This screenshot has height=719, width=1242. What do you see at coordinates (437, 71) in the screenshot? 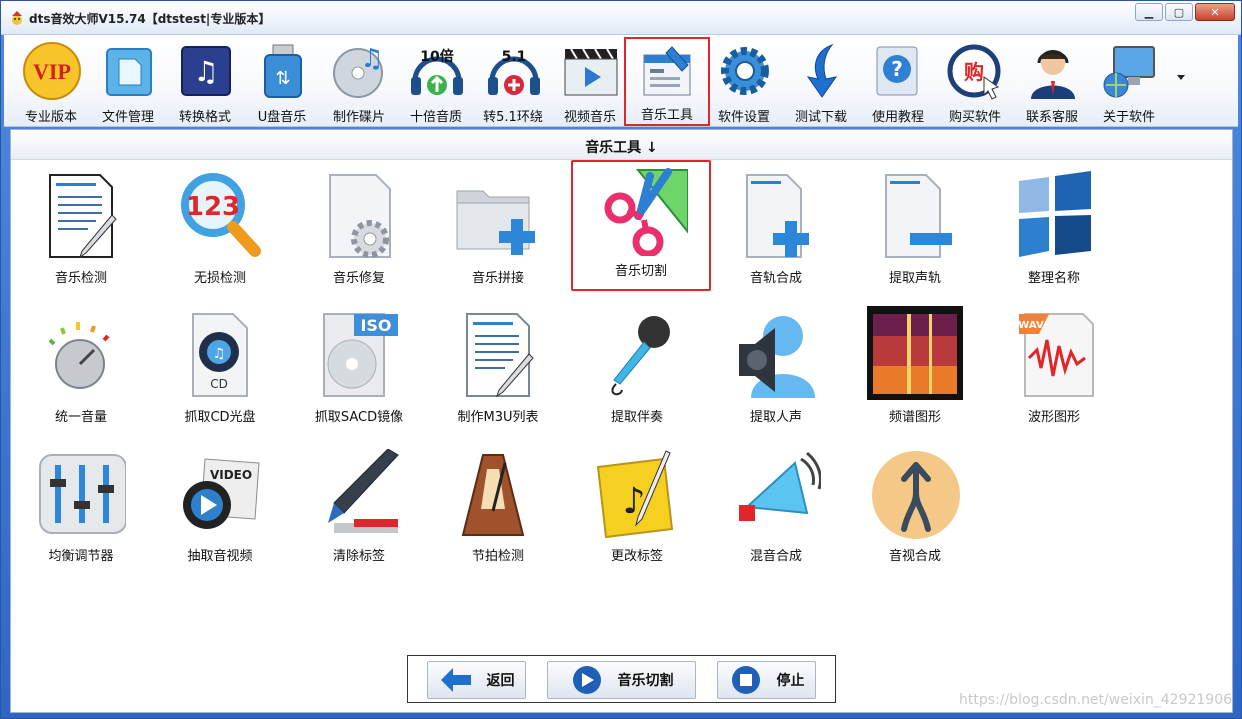
I see `ten-times-quality-icon: 10倍` at bounding box center [437, 71].